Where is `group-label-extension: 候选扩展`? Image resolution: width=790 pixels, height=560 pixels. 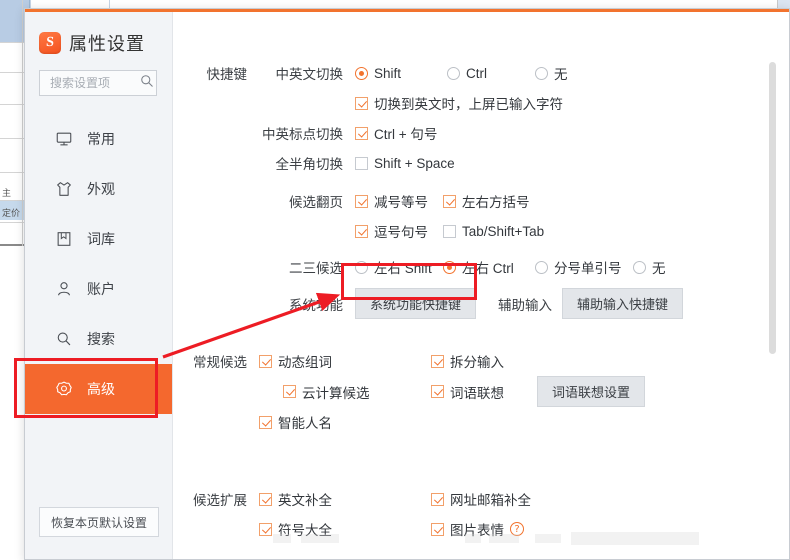
group-label-extension: 候选扩展 is located at coordinates (220, 500).